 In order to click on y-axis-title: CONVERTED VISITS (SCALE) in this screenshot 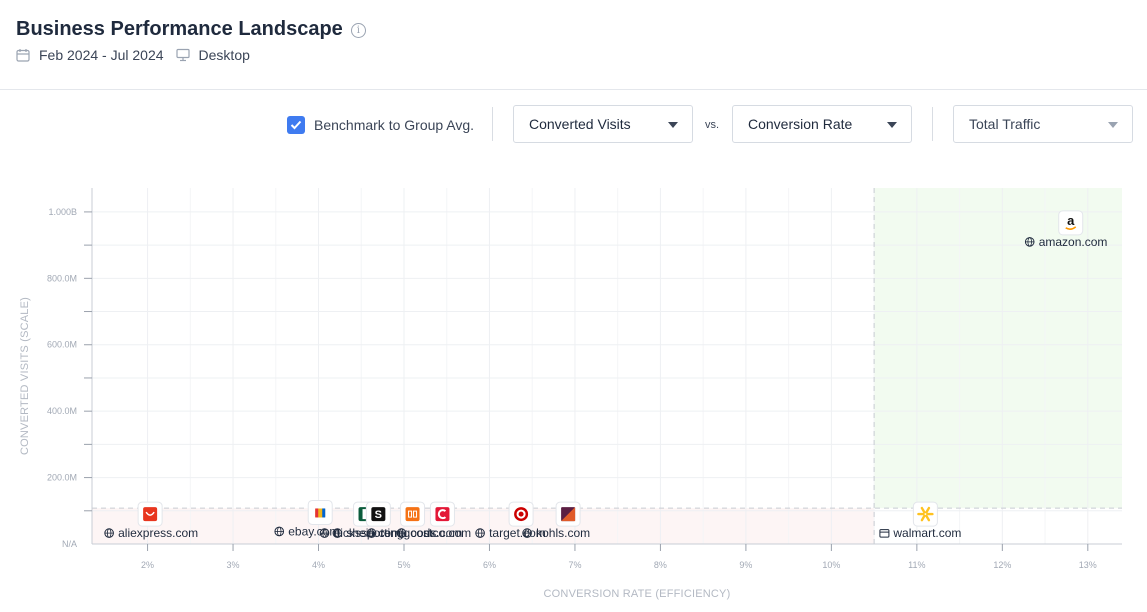, I will do `click(25, 376)`.